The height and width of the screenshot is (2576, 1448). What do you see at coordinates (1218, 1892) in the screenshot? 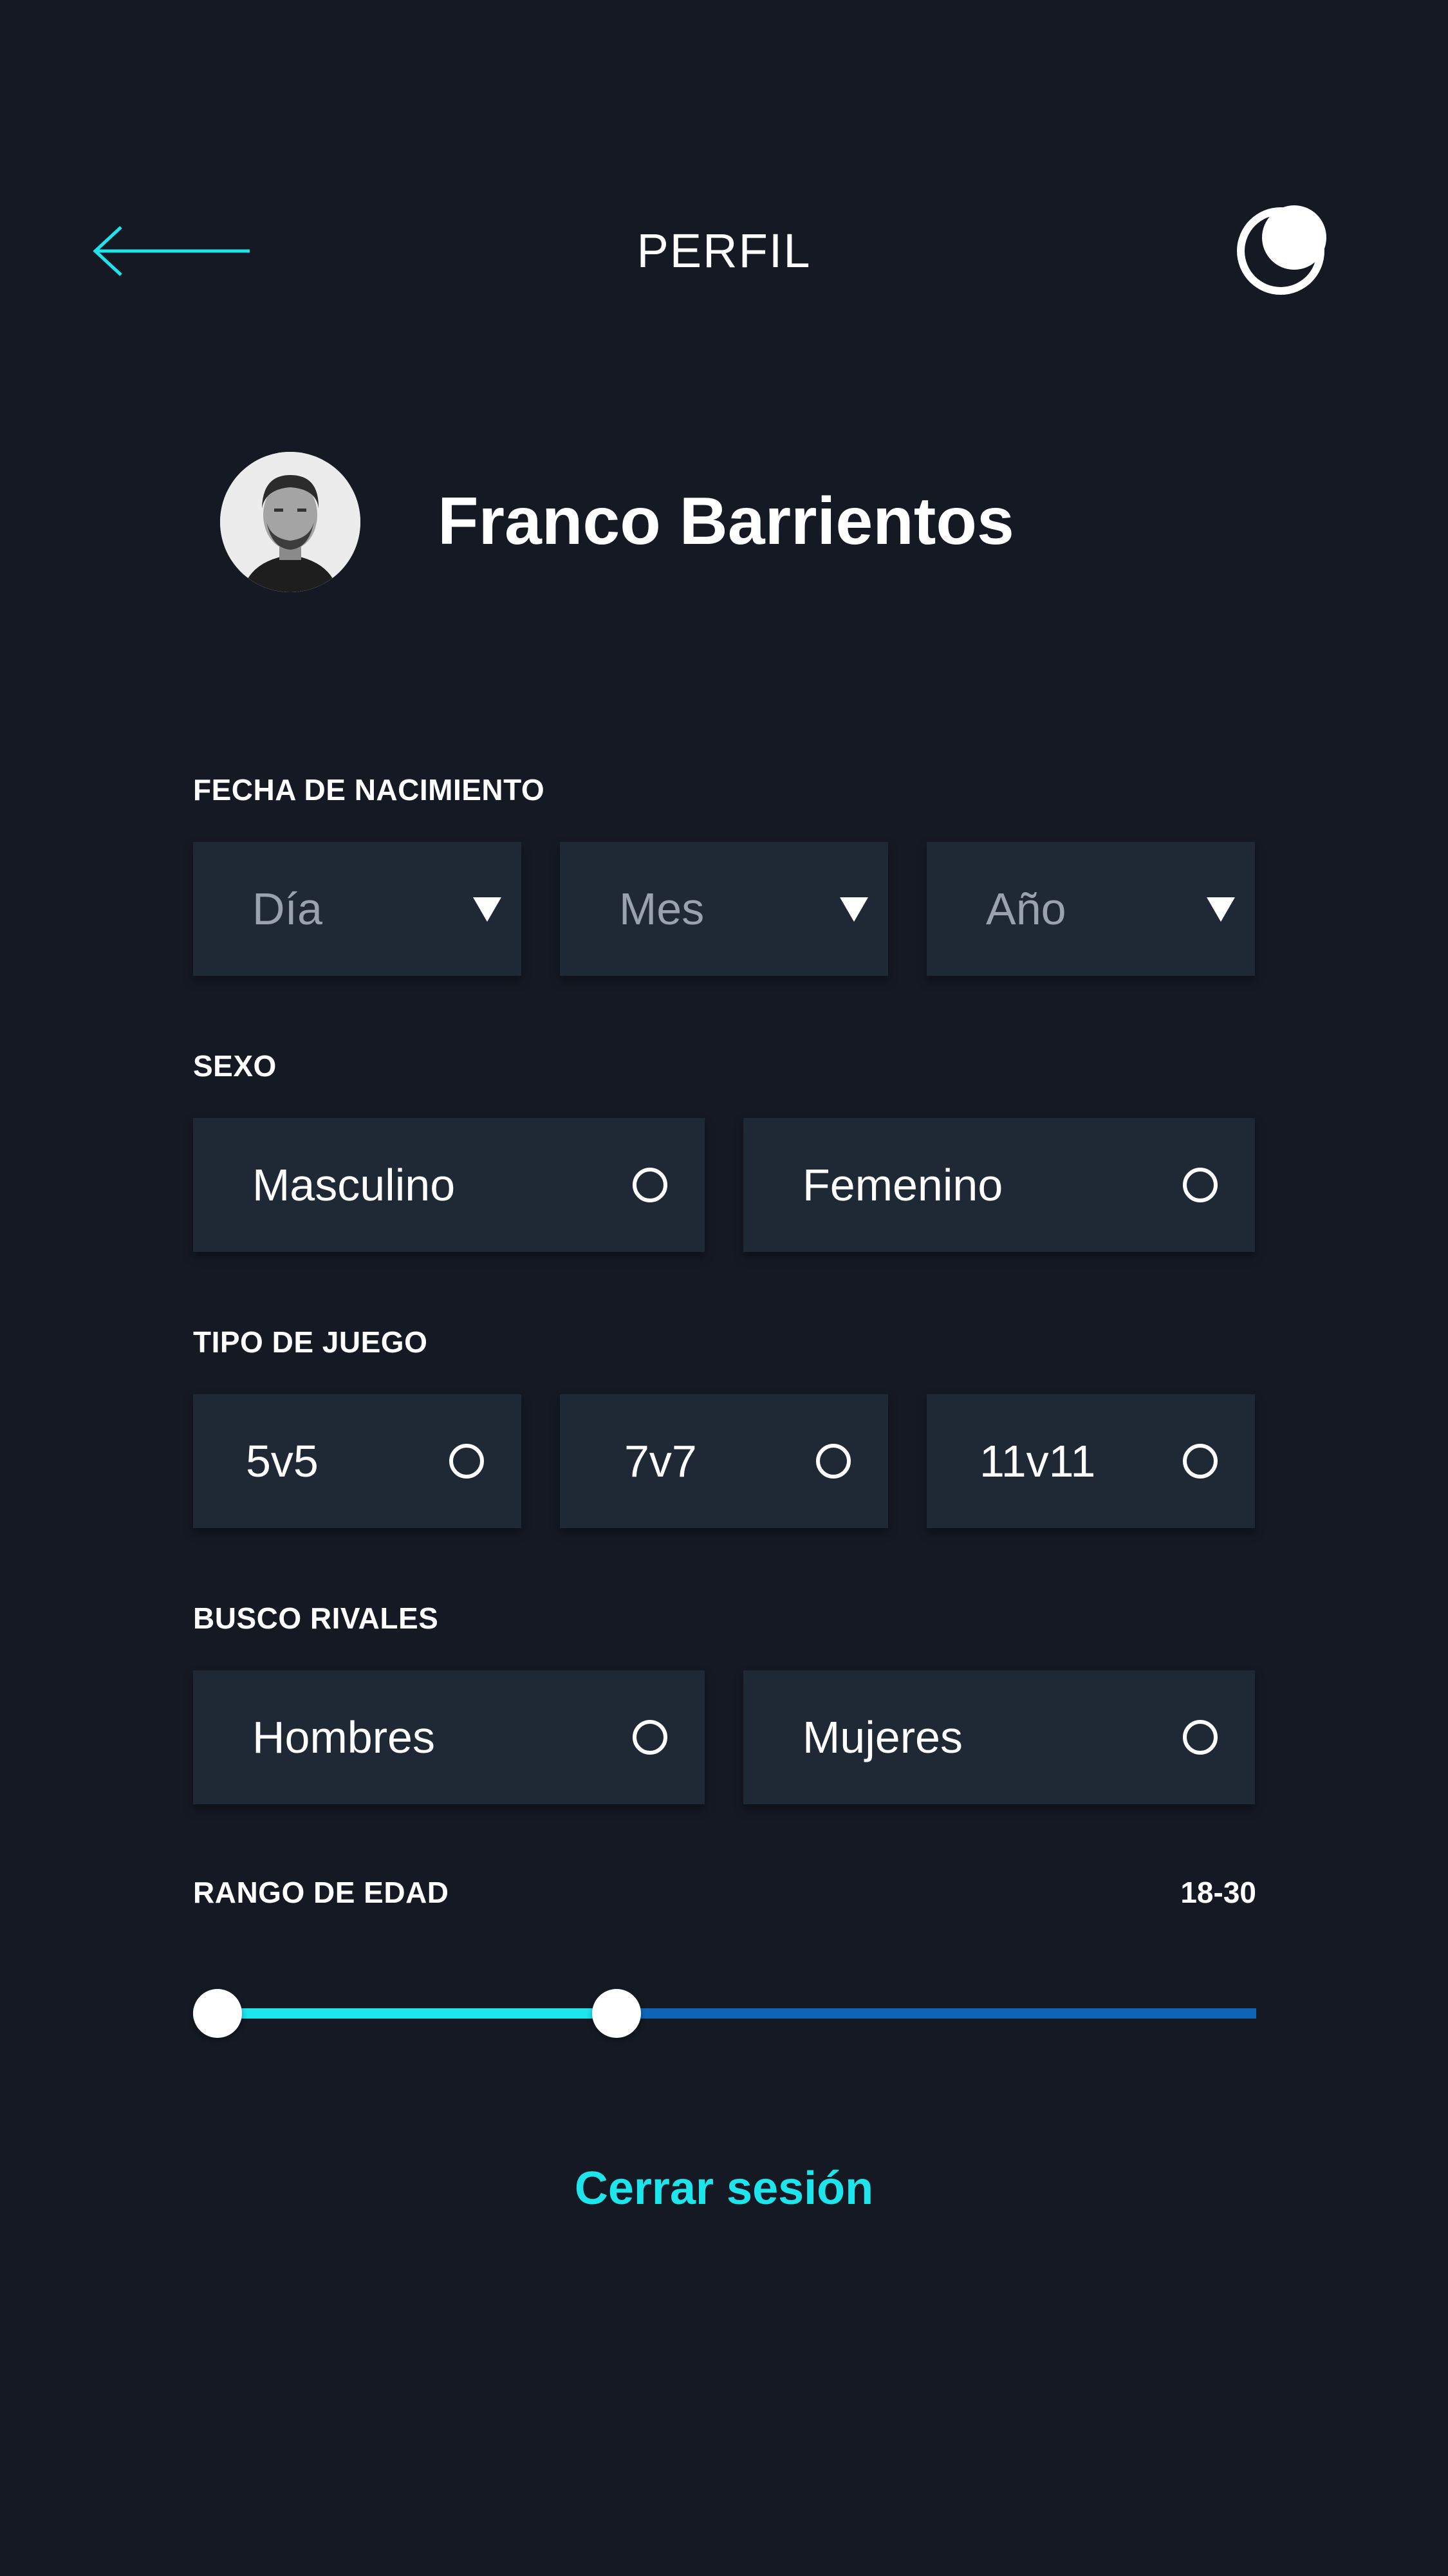
I see `age-range-value: 18-30` at bounding box center [1218, 1892].